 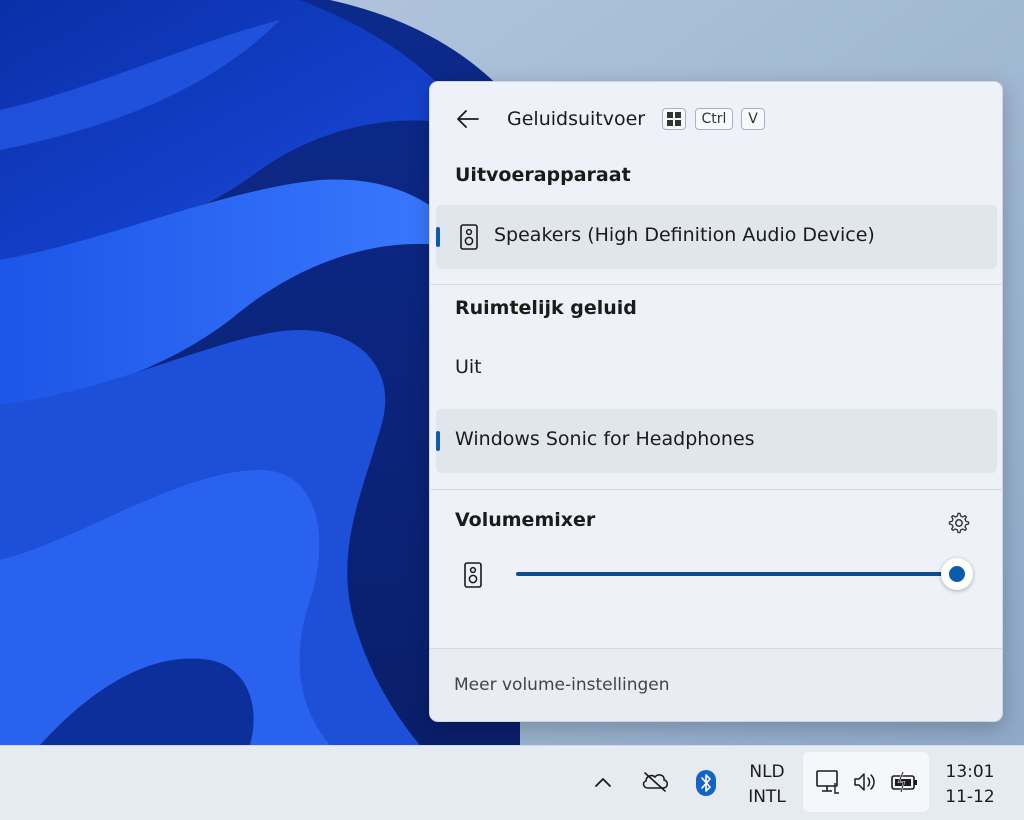 I want to click on volume-slider-track, so click(x=737, y=574).